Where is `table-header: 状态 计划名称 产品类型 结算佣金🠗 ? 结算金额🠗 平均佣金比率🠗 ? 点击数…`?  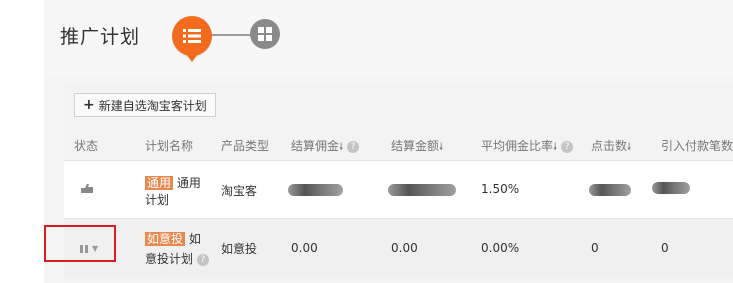
table-header: 状态 计划名称 产品类型 结算佣金🠗 ? 结算金额🠗 平均佣金比率🠗 ? 点击数… is located at coordinates (398, 145).